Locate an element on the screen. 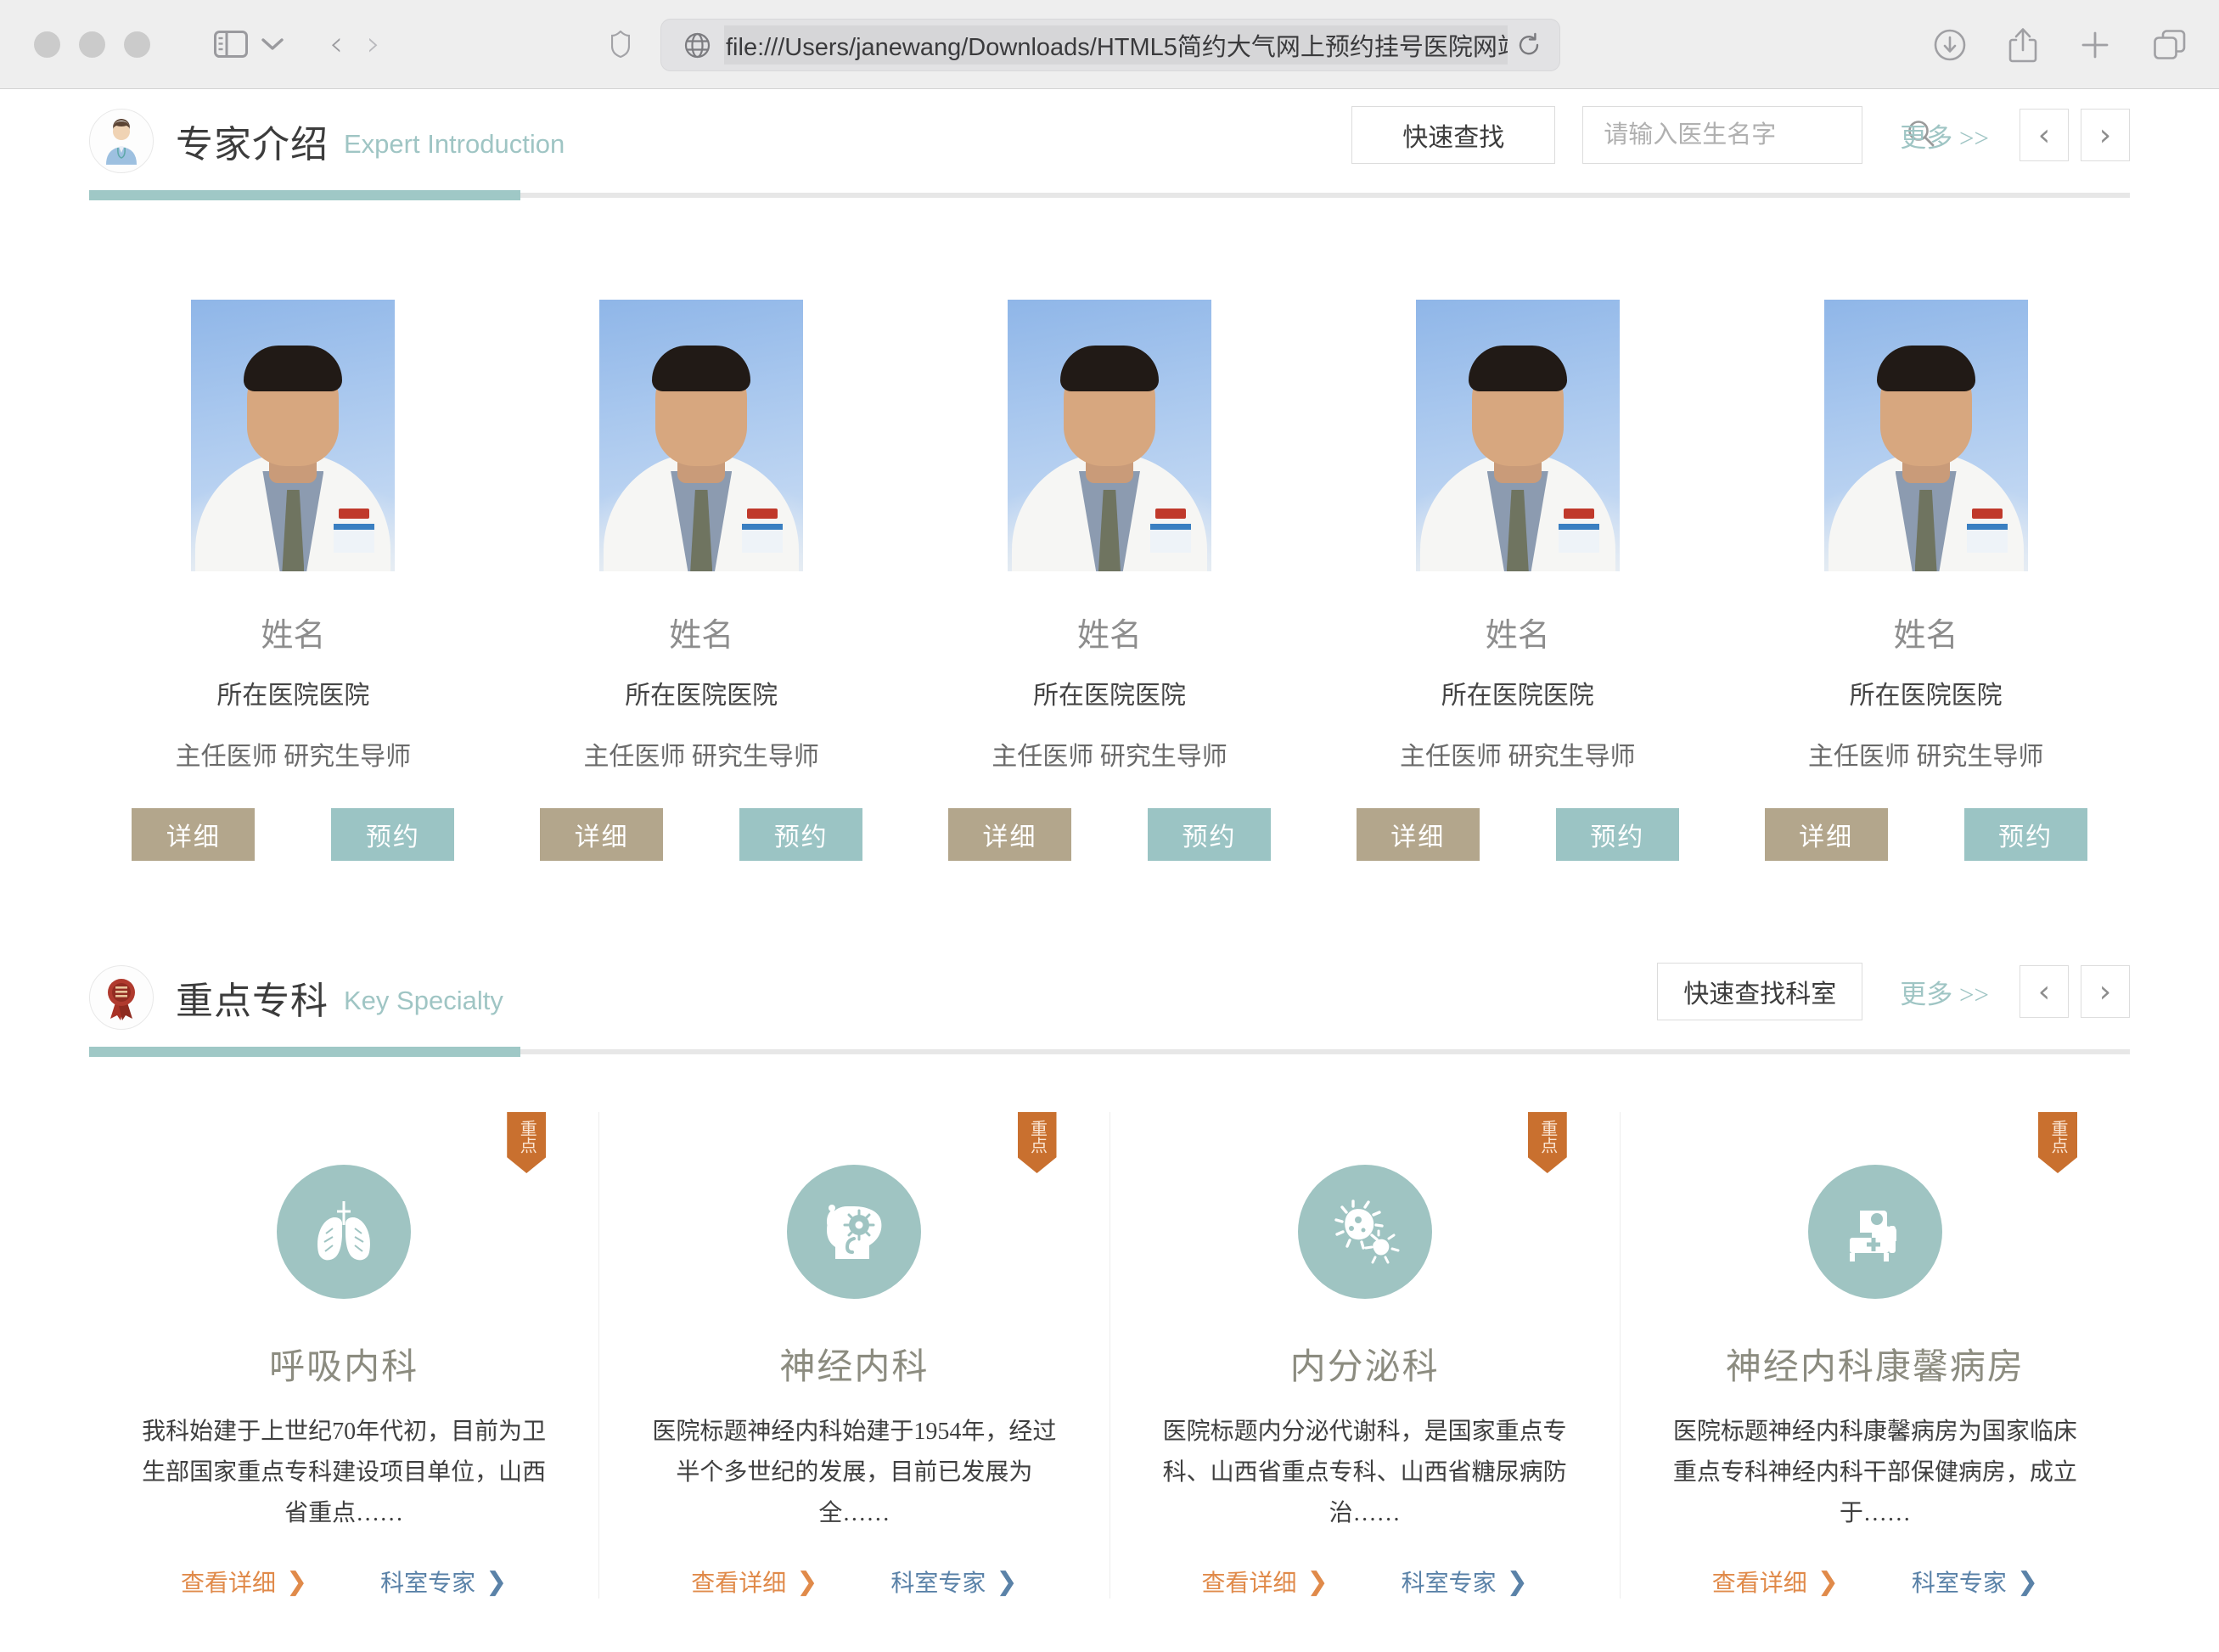 The width and height of the screenshot is (2219, 1652). downloads-icon is located at coordinates (1950, 45).